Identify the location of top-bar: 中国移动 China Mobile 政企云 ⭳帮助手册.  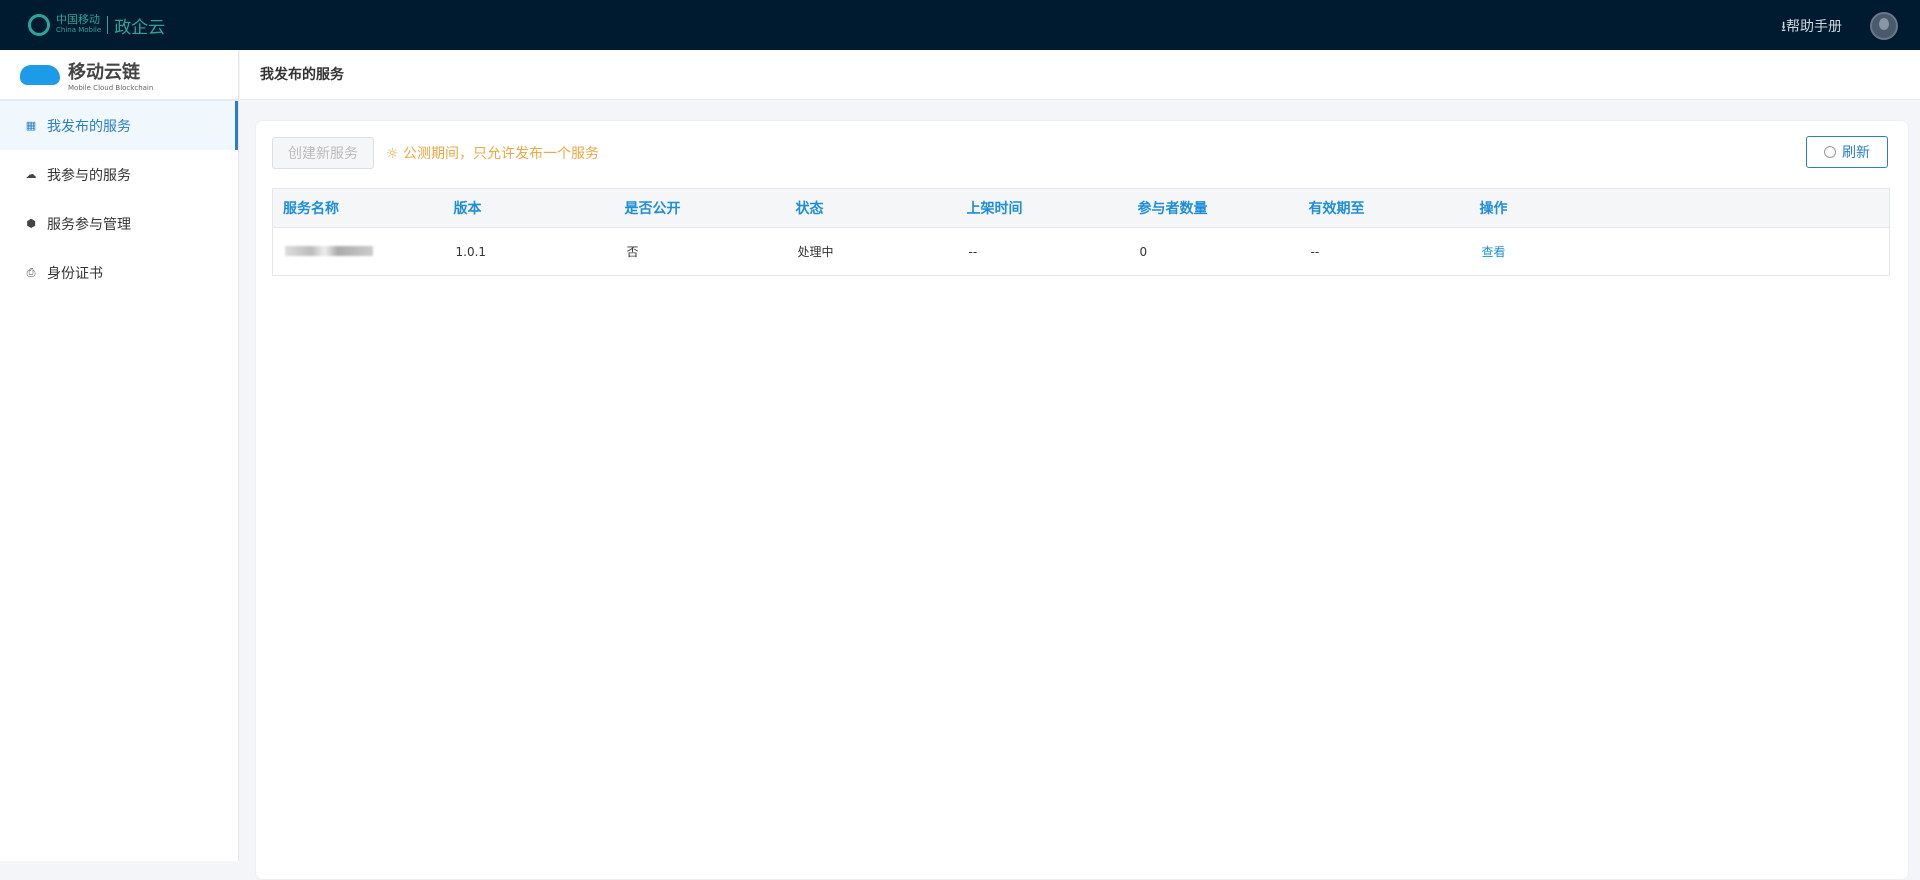
(960, 25).